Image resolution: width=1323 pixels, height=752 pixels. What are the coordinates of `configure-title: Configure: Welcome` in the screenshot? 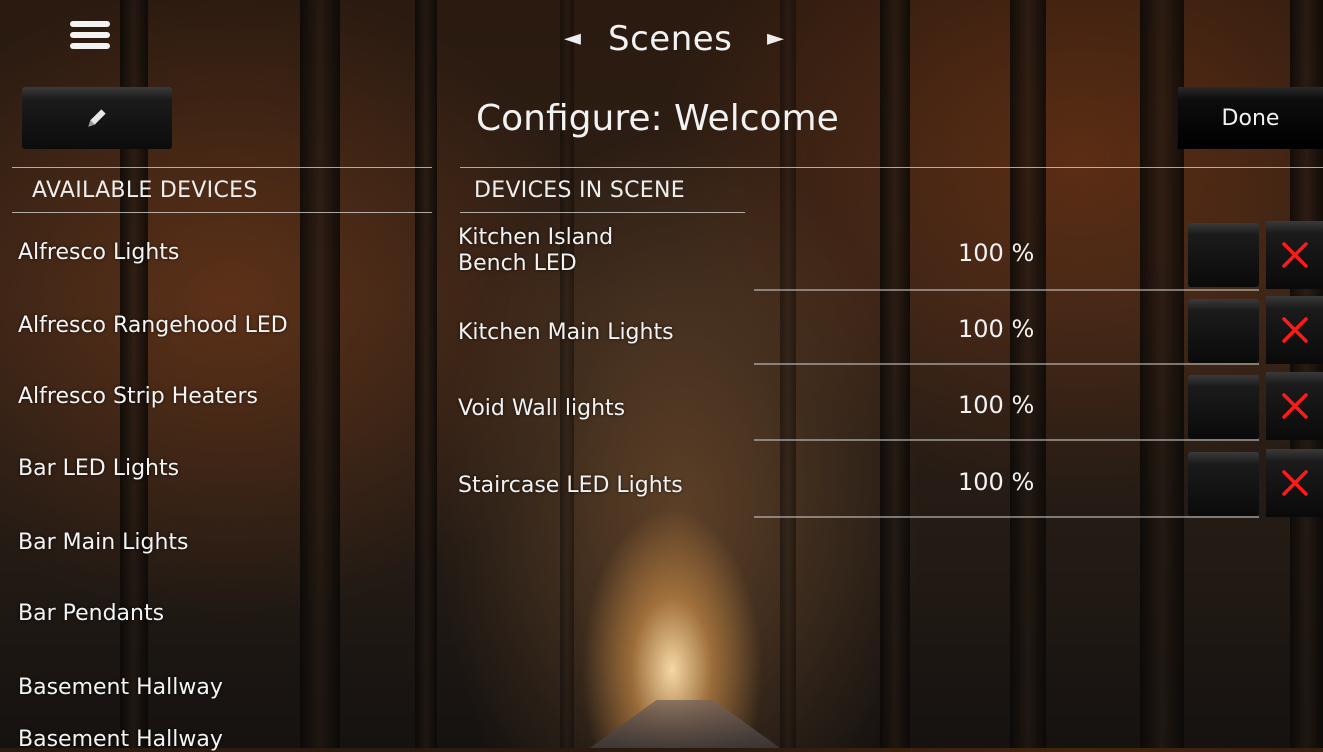 It's located at (657, 118).